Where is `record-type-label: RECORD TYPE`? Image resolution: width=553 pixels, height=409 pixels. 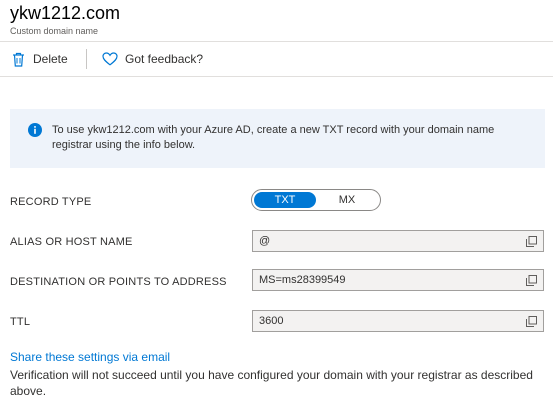
record-type-label: RECORD TYPE is located at coordinates (51, 202).